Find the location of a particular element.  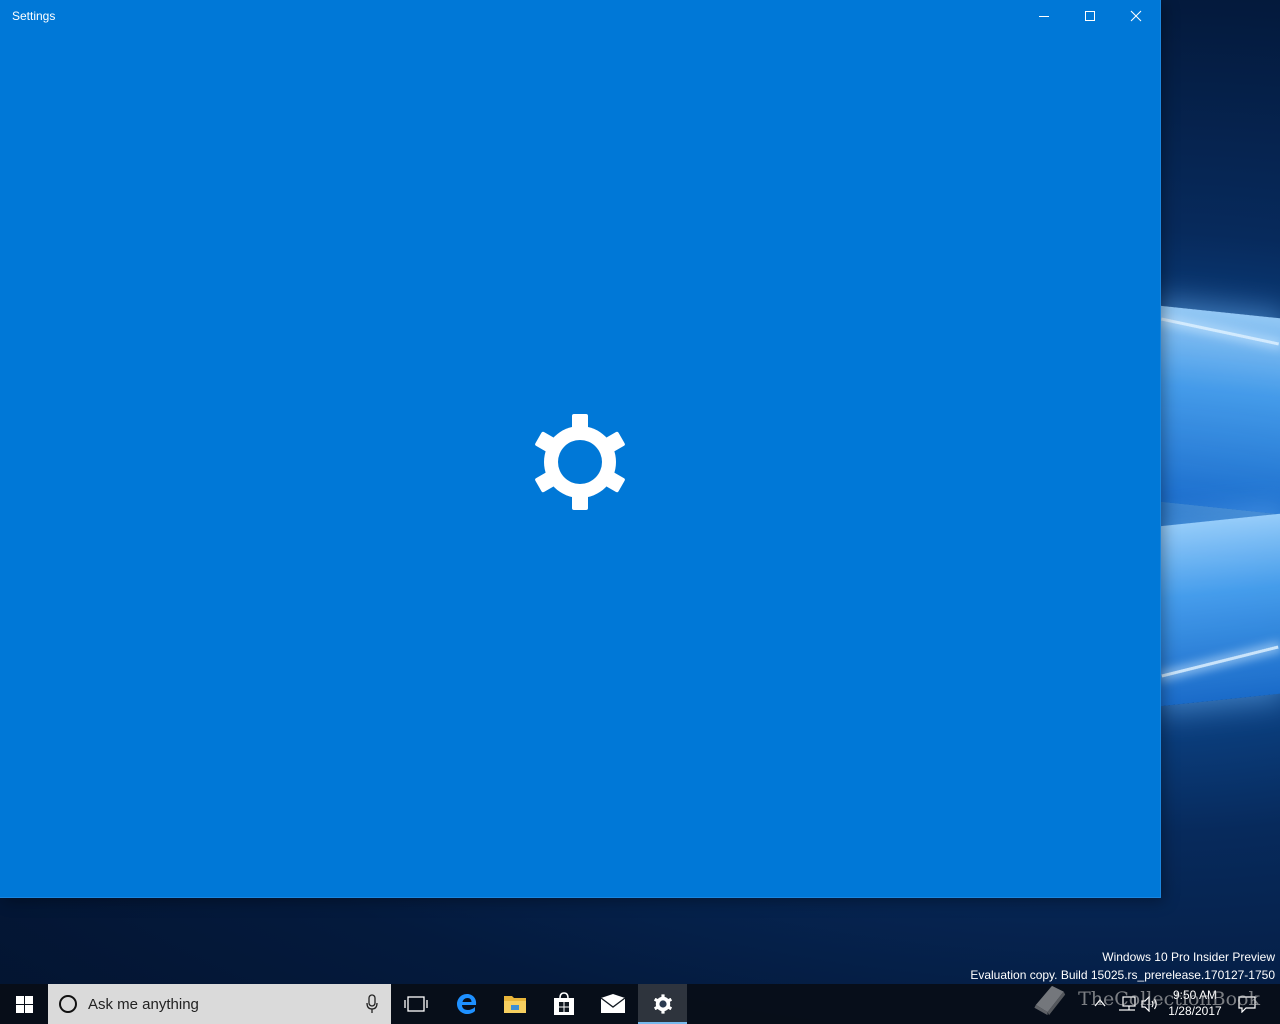

file-explorer-button is located at coordinates (515, 1004).